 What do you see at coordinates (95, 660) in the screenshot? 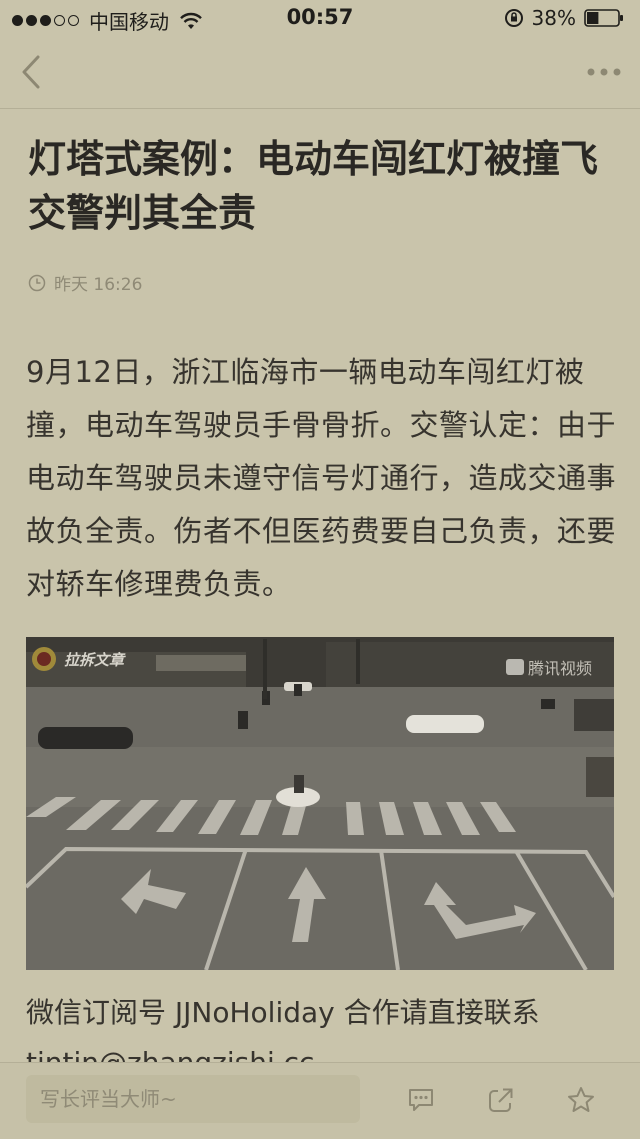
I see `photo-watermark-left: 拉拆文章` at bounding box center [95, 660].